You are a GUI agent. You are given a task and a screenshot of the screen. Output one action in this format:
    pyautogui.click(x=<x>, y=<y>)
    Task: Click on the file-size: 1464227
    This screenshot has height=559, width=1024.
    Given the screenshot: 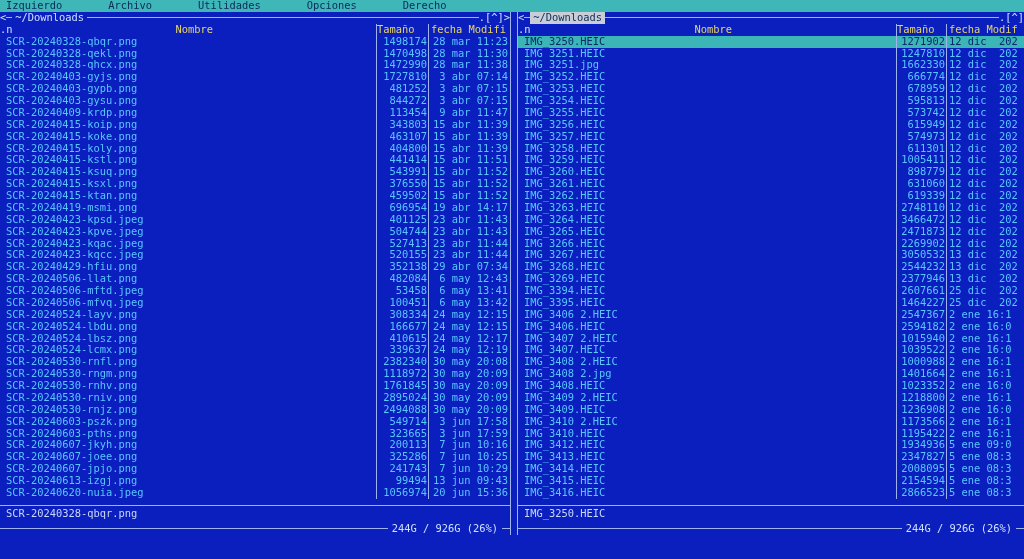 What is the action you would take?
    pyautogui.click(x=923, y=302)
    